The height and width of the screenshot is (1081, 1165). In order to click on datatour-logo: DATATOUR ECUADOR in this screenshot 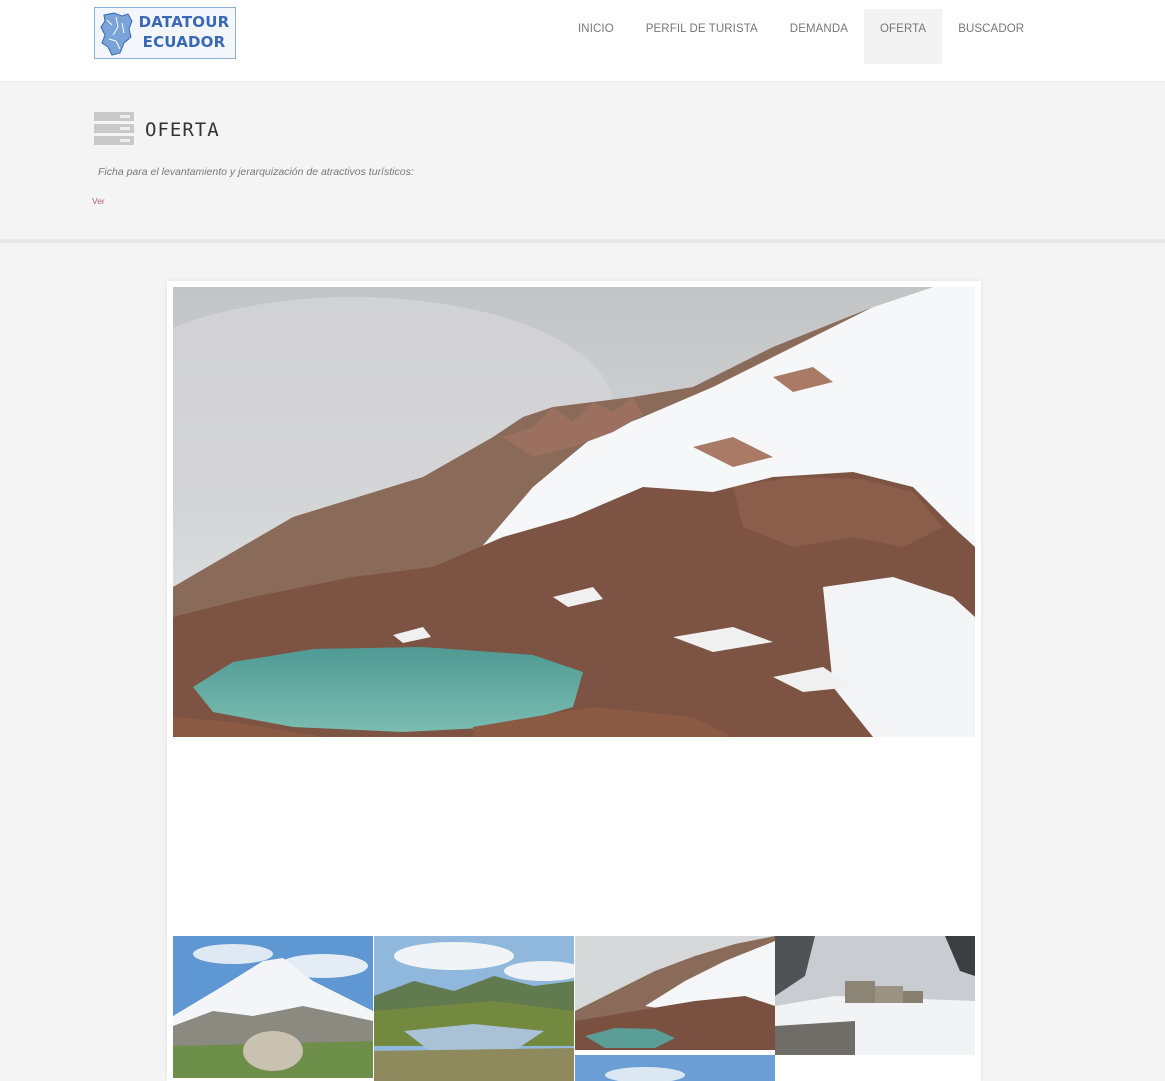, I will do `click(165, 33)`.